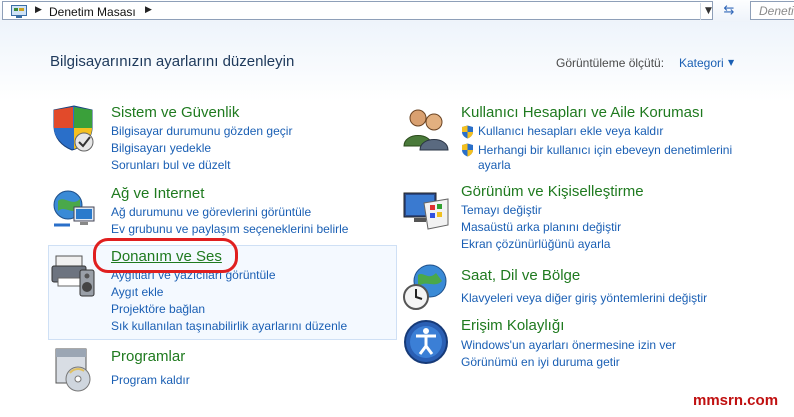 This screenshot has height=417, width=794. I want to click on link-optimize-display: Görünümü en iyi duruma getir, so click(540, 362).